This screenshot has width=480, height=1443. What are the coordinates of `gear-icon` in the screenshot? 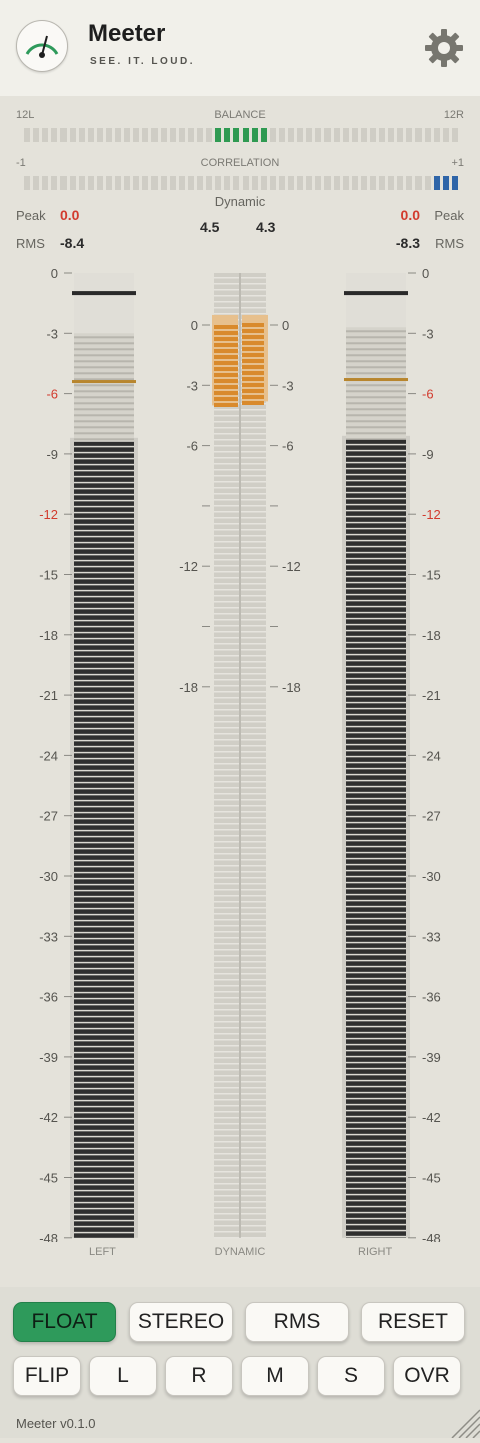 It's located at (444, 48).